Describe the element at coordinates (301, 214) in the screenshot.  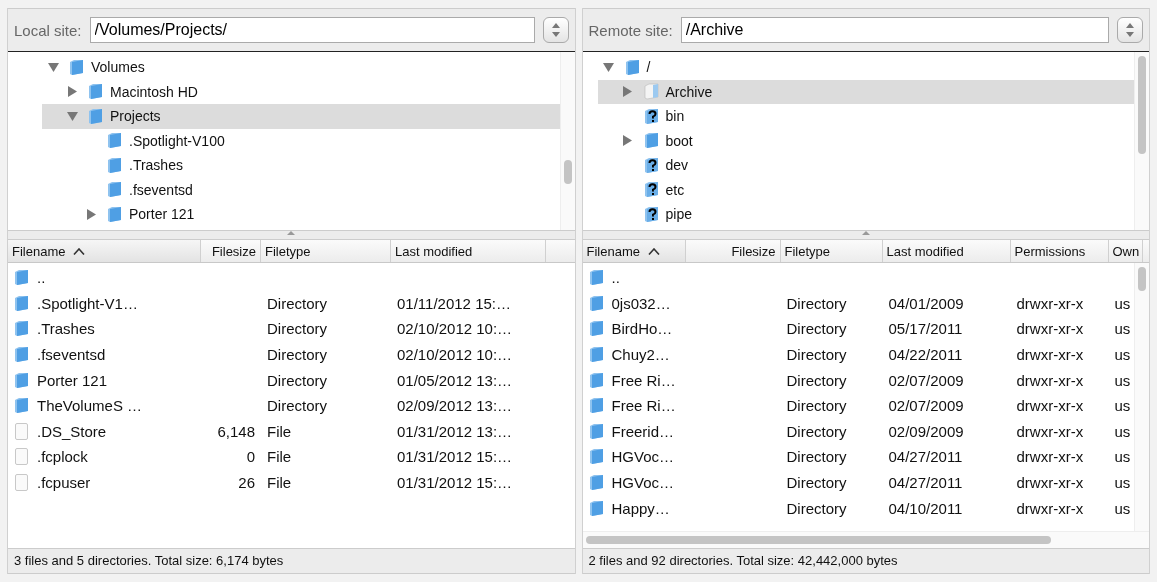
I see `tree-item: Porter 121` at that location.